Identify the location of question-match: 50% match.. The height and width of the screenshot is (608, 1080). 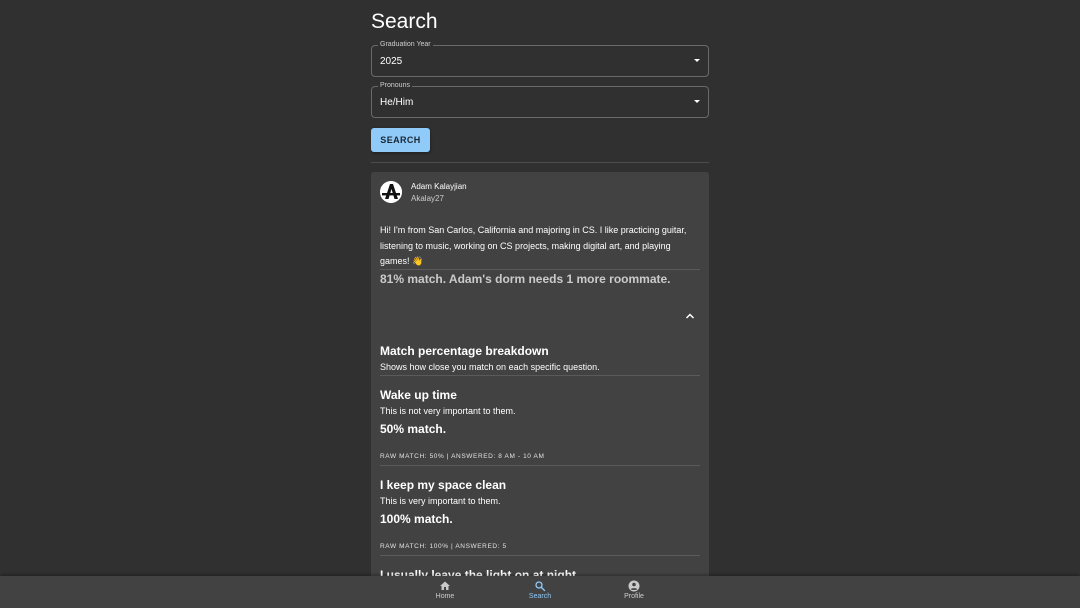
(413, 429).